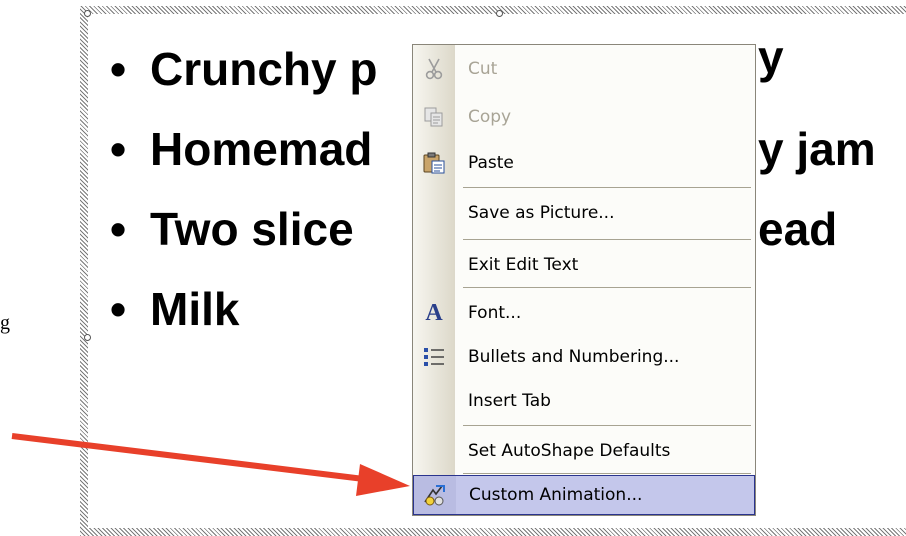 The width and height of the screenshot is (906, 536). What do you see at coordinates (210, 464) in the screenshot?
I see `red-arrow-annotation` at bounding box center [210, 464].